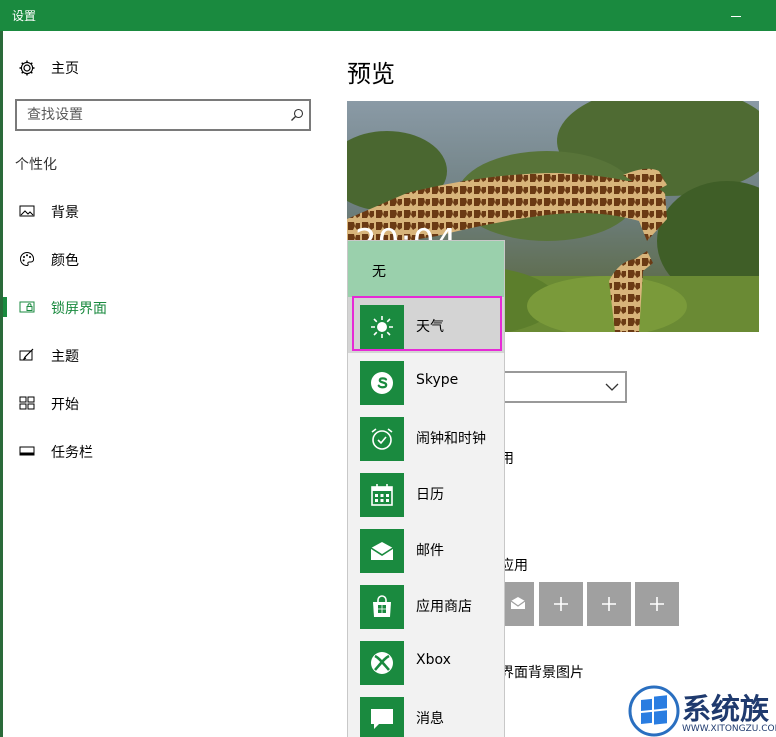 The height and width of the screenshot is (737, 776). What do you see at coordinates (382, 383) in the screenshot?
I see `skype-icon` at bounding box center [382, 383].